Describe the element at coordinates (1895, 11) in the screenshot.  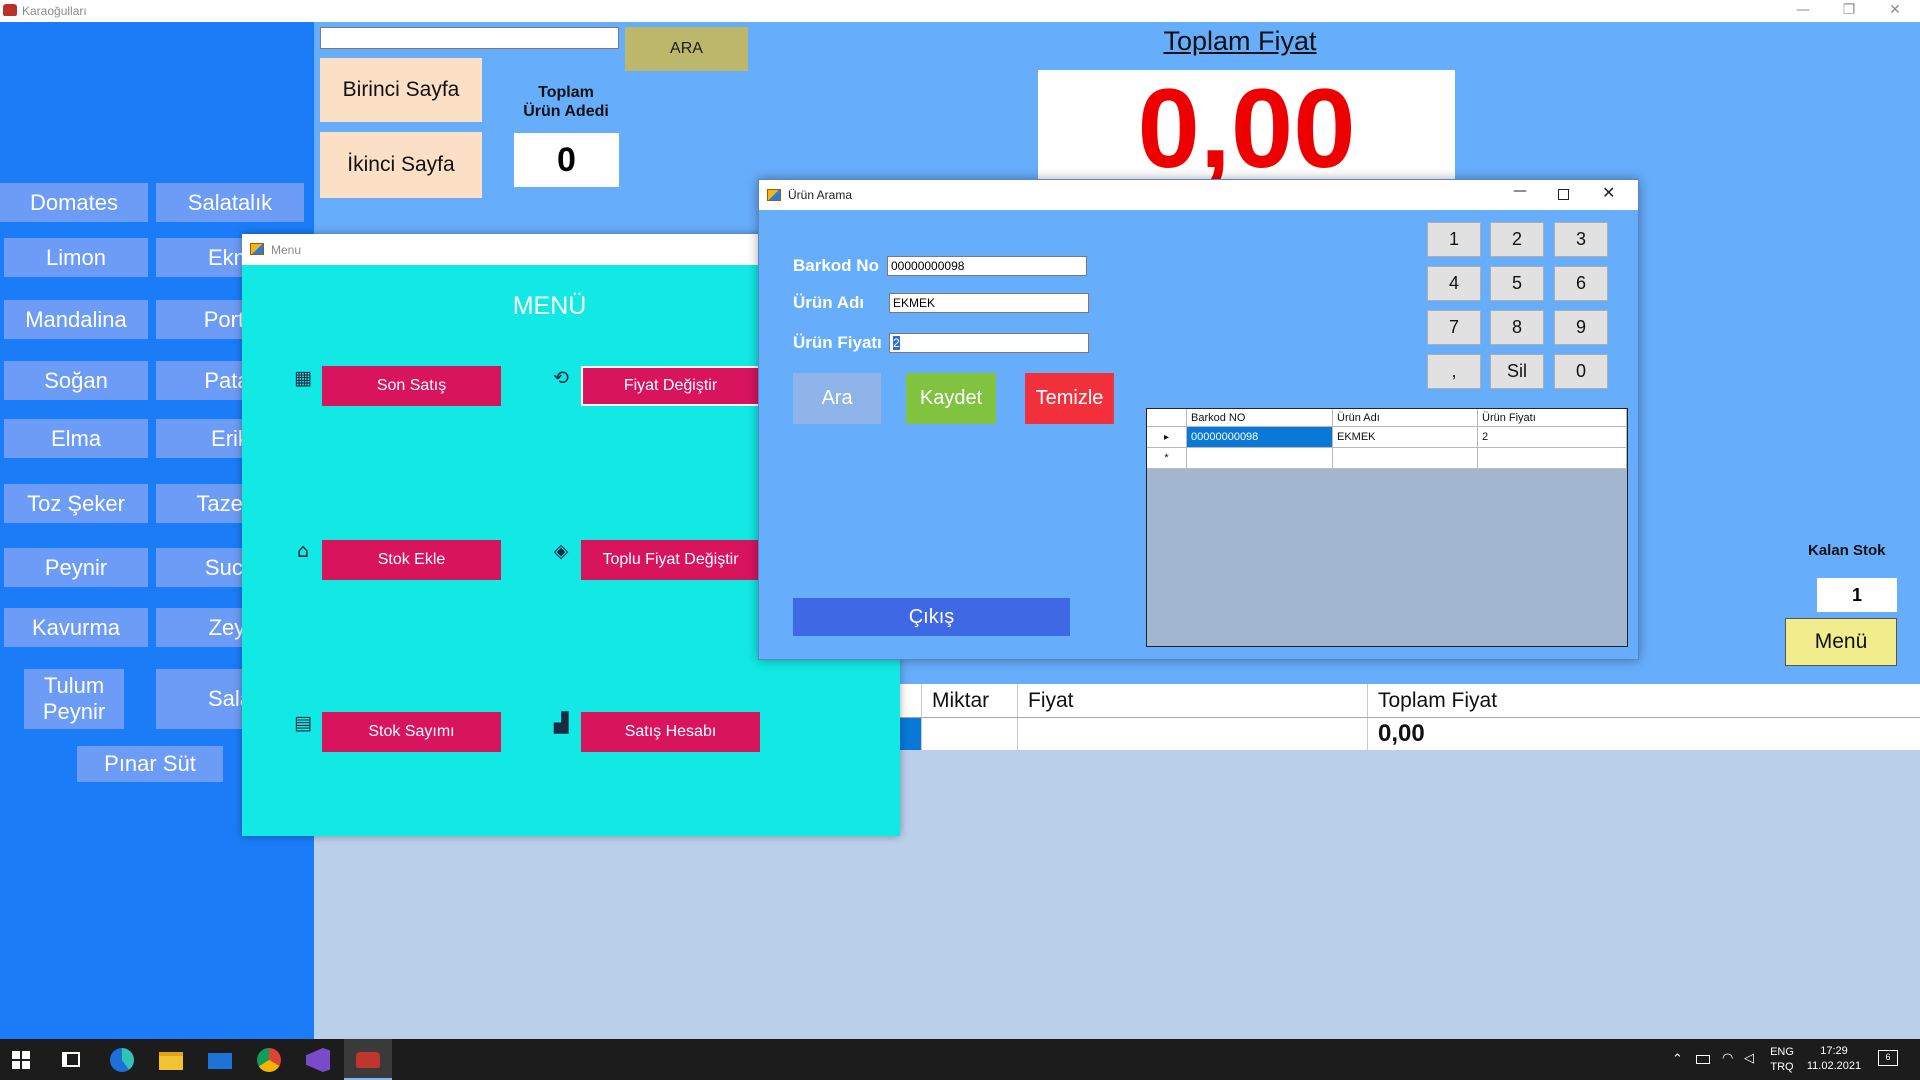
I see `close-button: ✕` at that location.